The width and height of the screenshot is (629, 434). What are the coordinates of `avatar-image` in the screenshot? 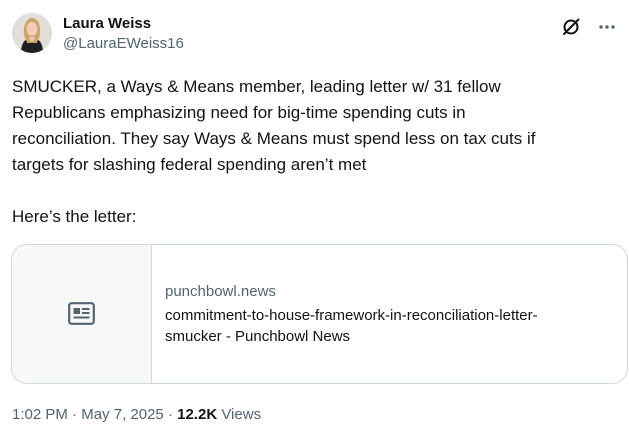 It's located at (32, 33).